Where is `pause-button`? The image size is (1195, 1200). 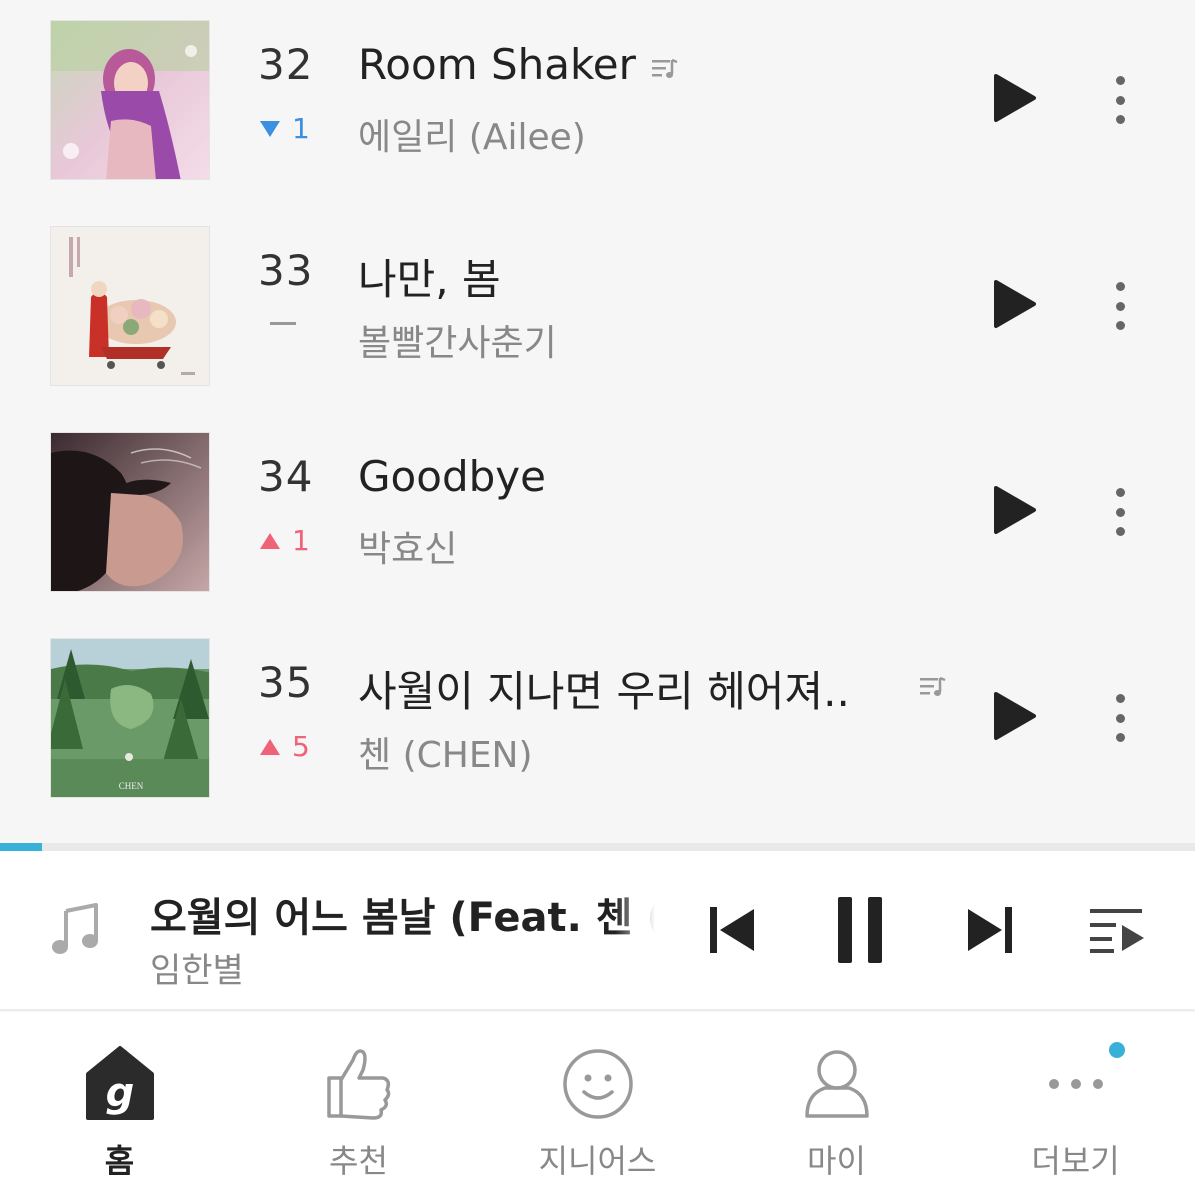
pause-button is located at coordinates (861, 930).